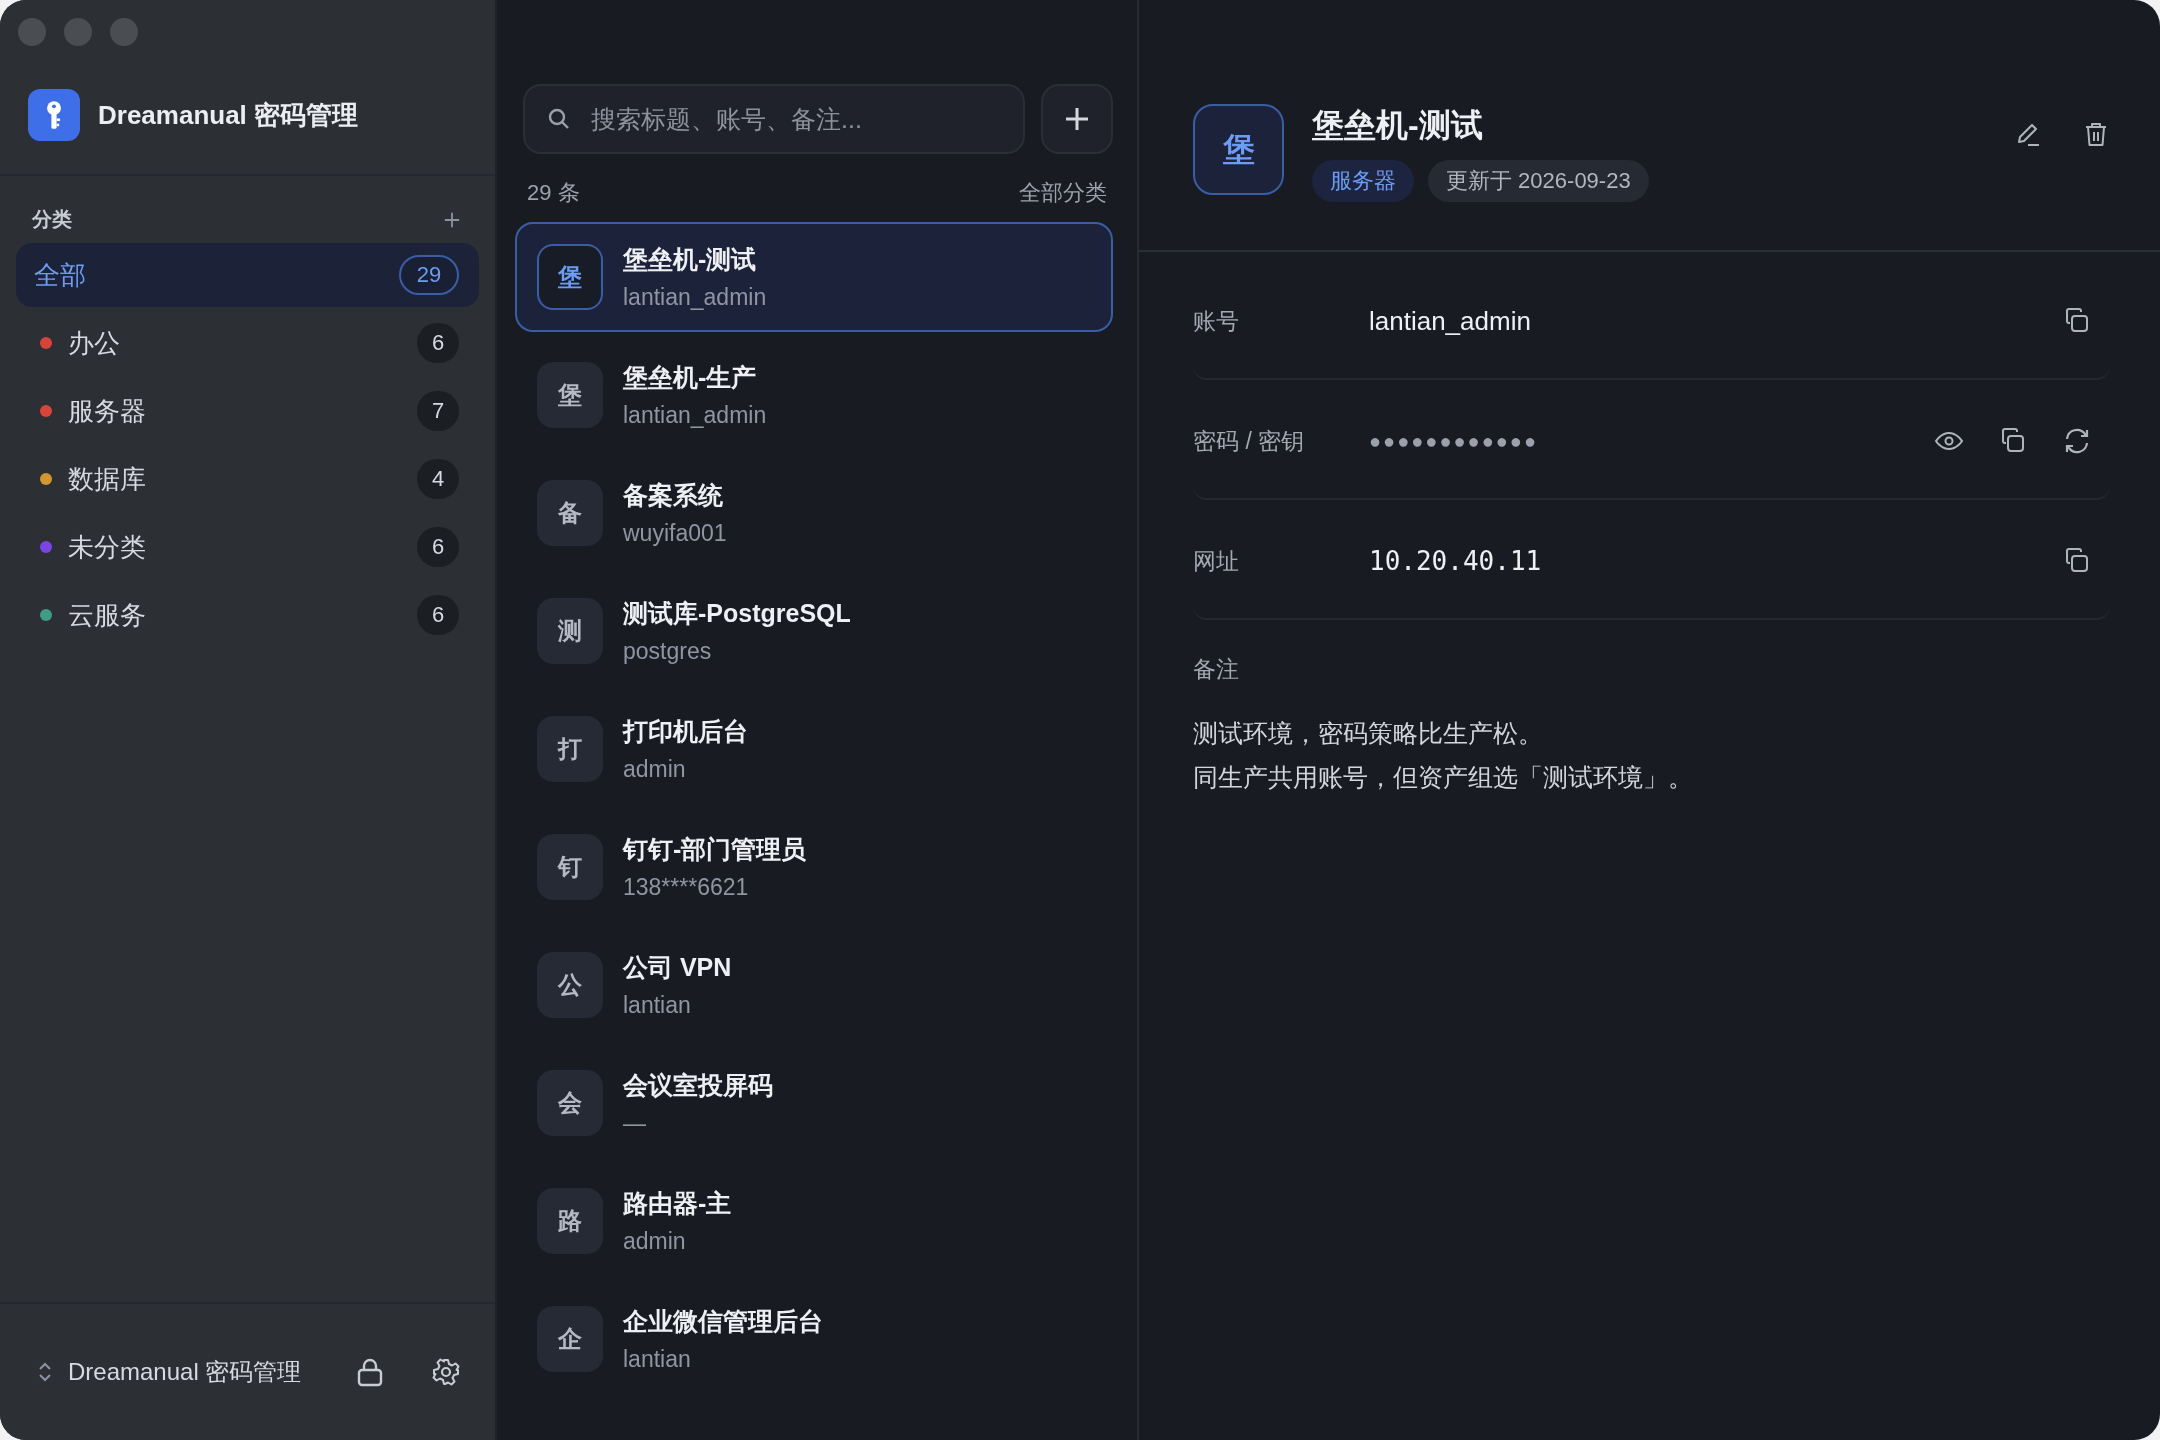  I want to click on category-filter: 全部分类, so click(1063, 193).